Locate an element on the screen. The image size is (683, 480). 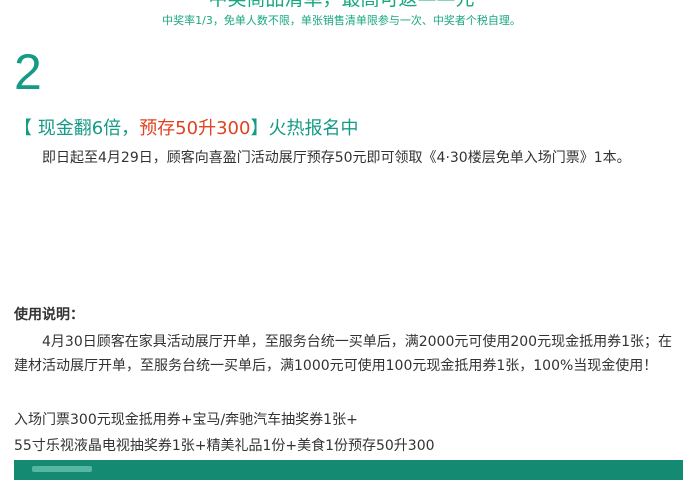
prize-rate-note: 中奖率1/3，免单人数不限，单张销售清单限参与一次、中奖者个税自理。 is located at coordinates (341, 20).